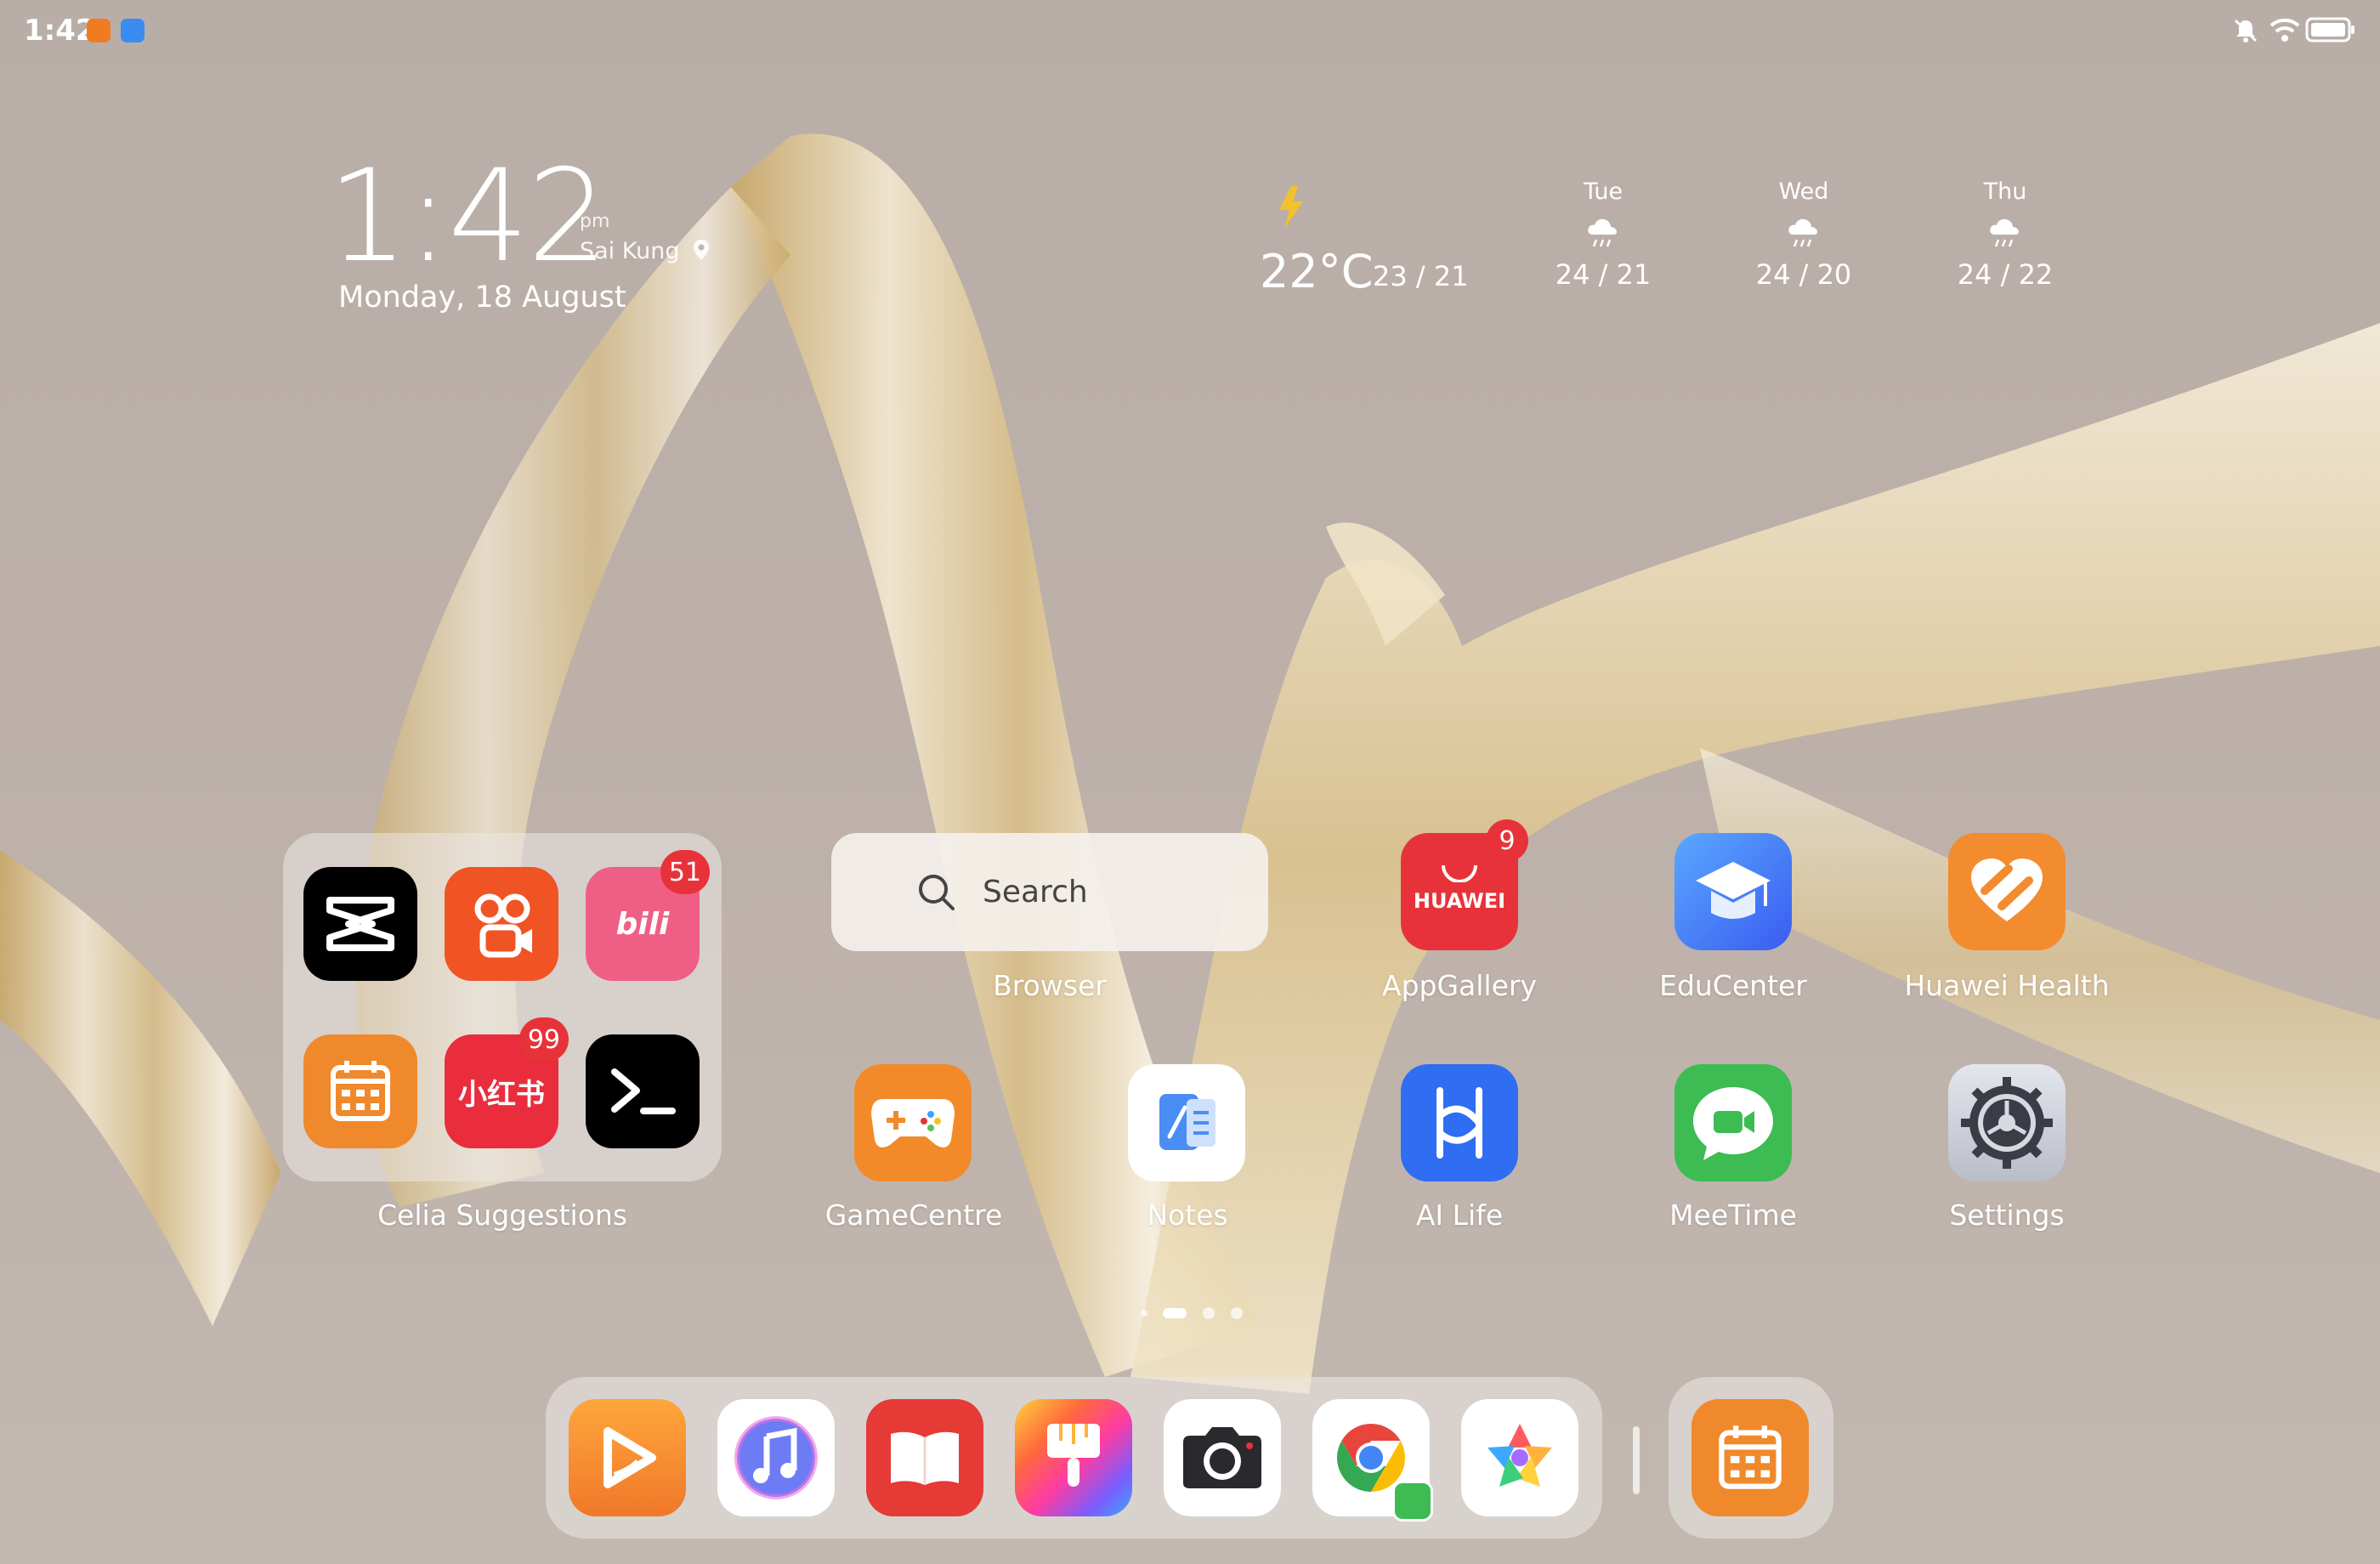 The height and width of the screenshot is (1564, 2380). I want to click on meetime-icon, so click(1733, 1123).